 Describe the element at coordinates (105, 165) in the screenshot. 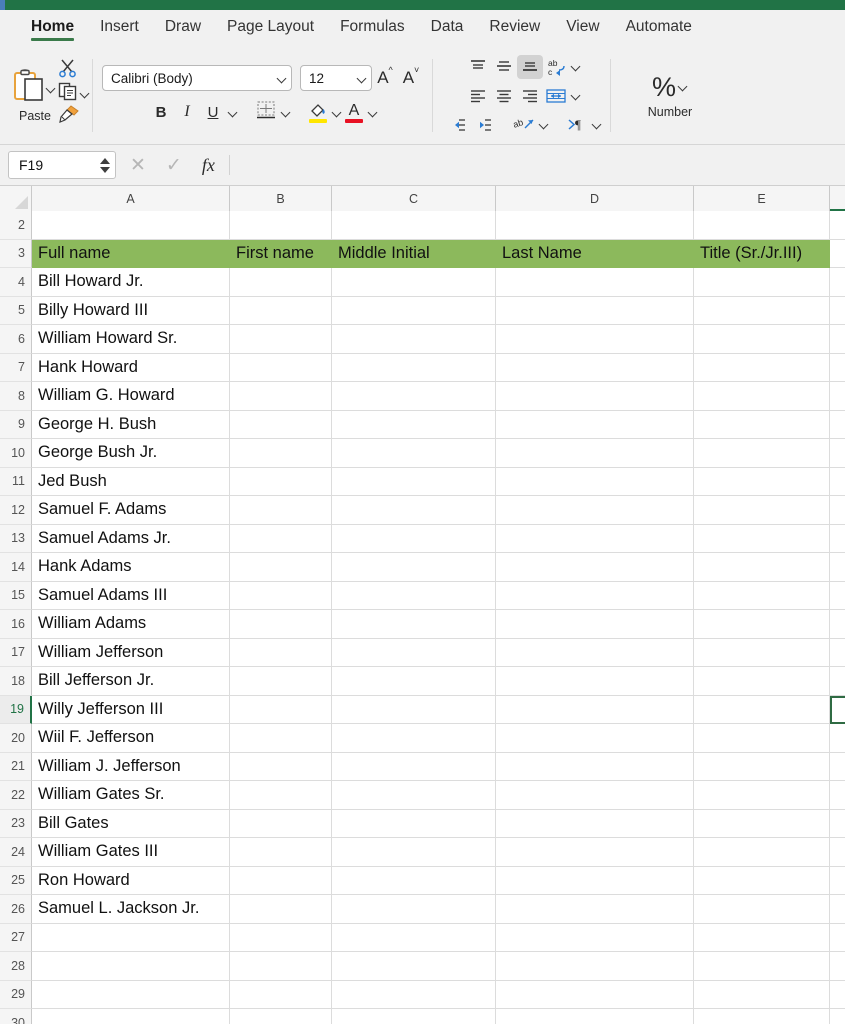

I see `name-box-spinner` at that location.